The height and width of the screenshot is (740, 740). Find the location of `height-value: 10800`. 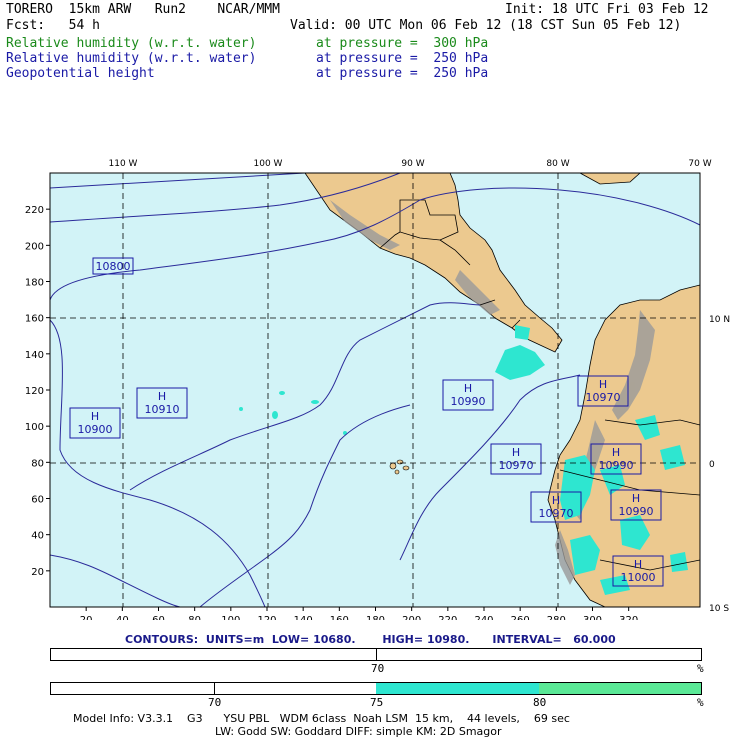

height-value: 10800 is located at coordinates (113, 266).